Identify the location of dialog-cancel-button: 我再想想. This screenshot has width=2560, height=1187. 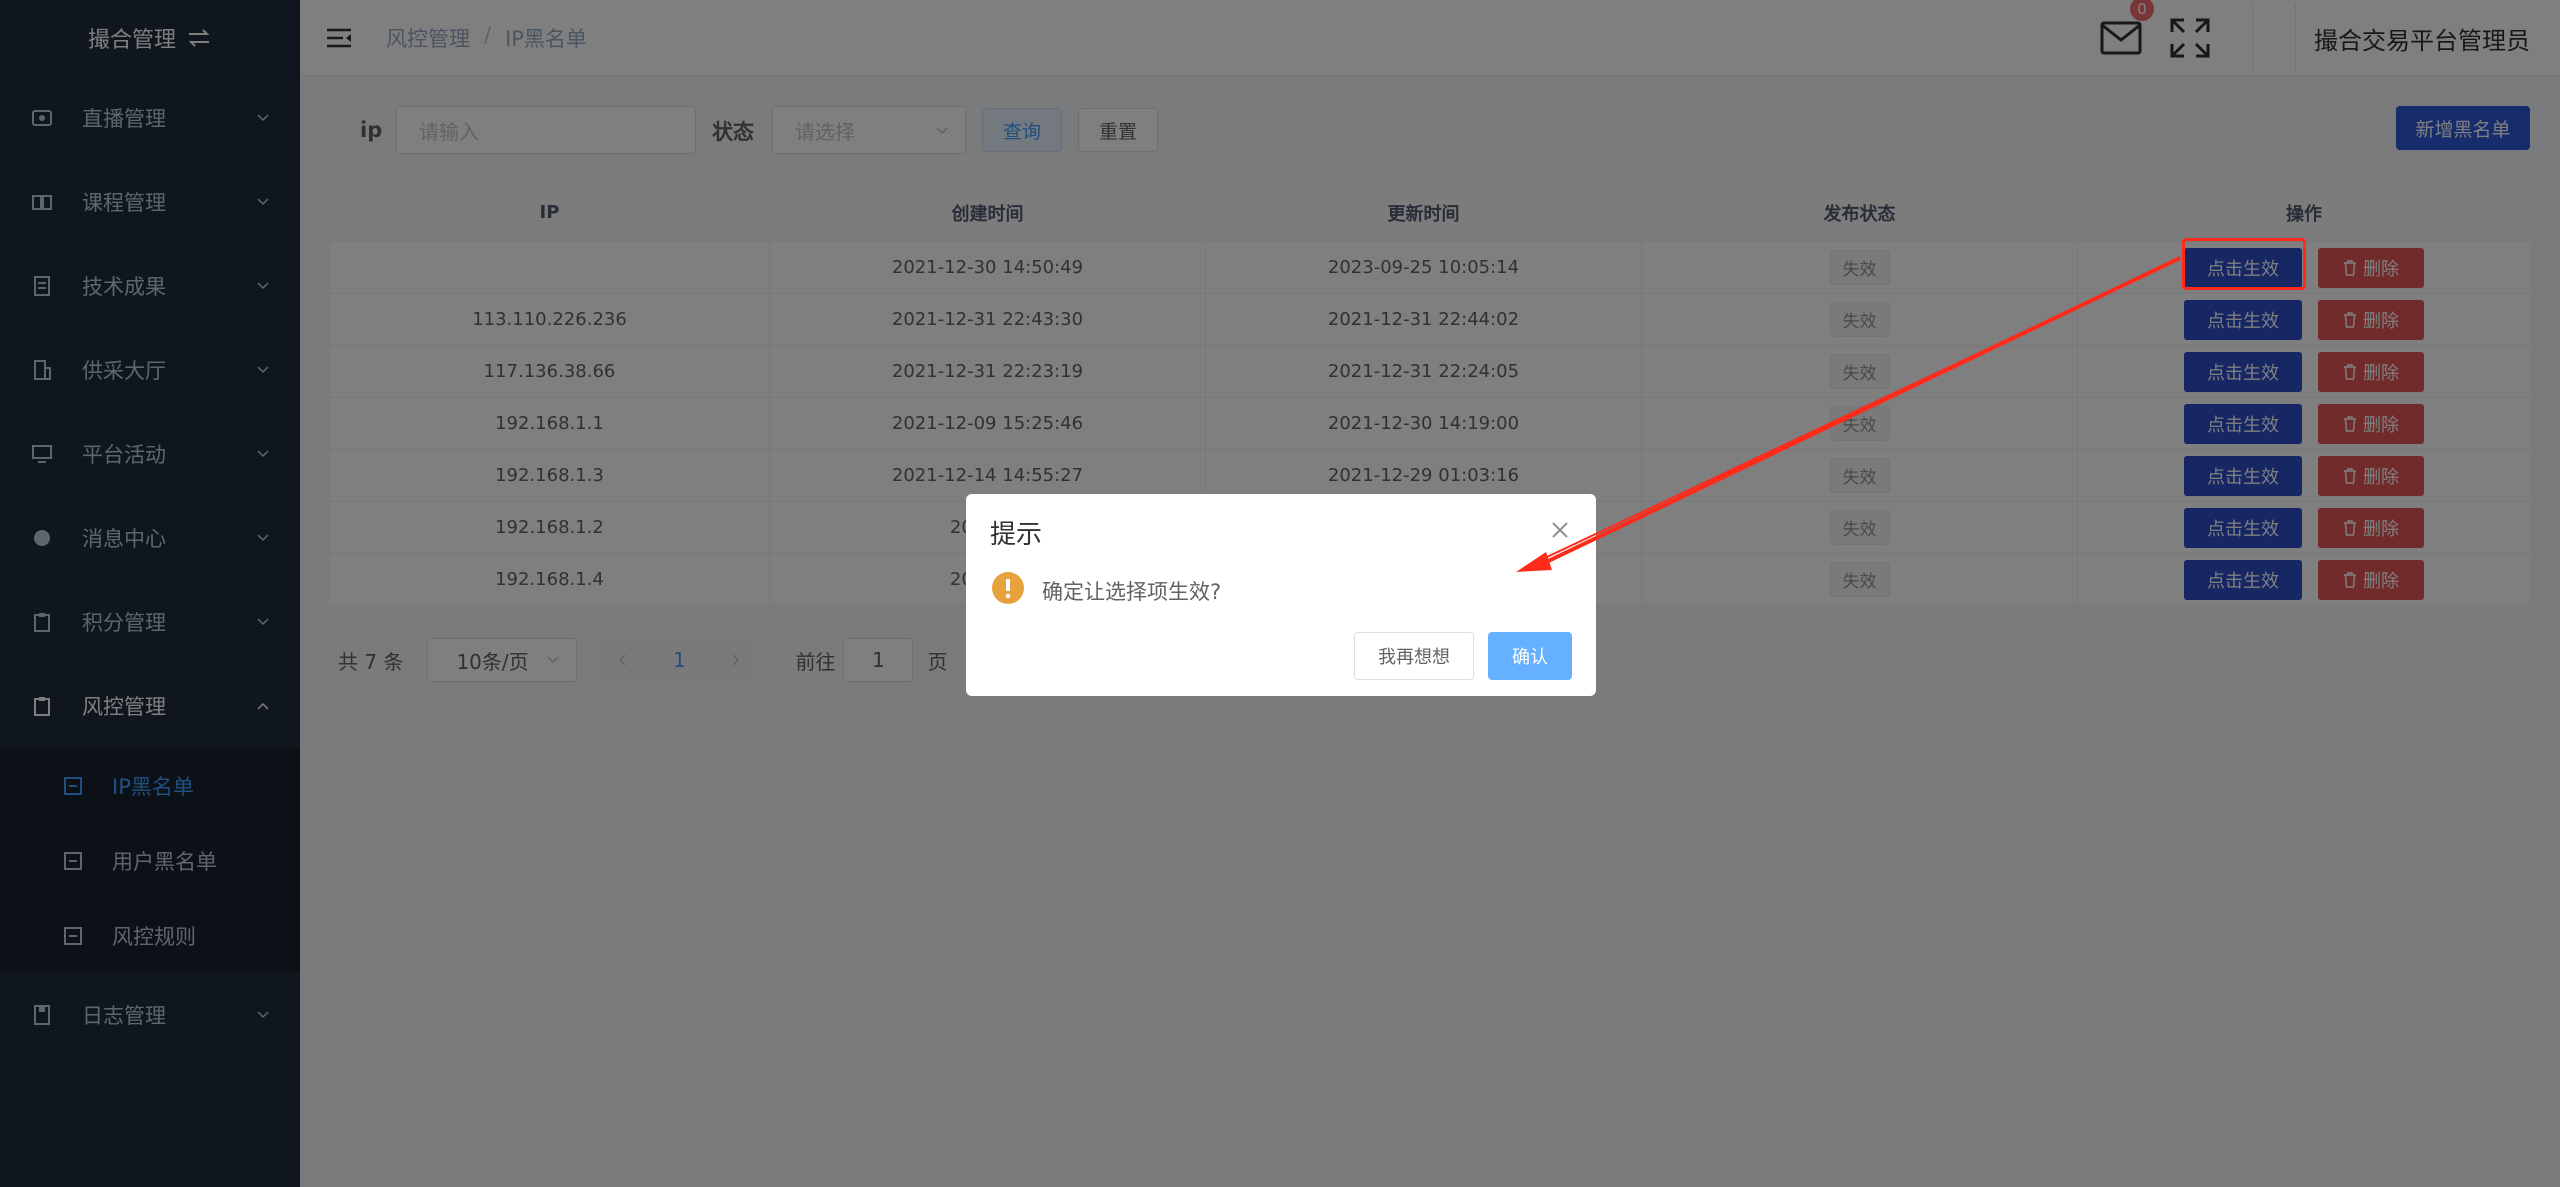
(1414, 656).